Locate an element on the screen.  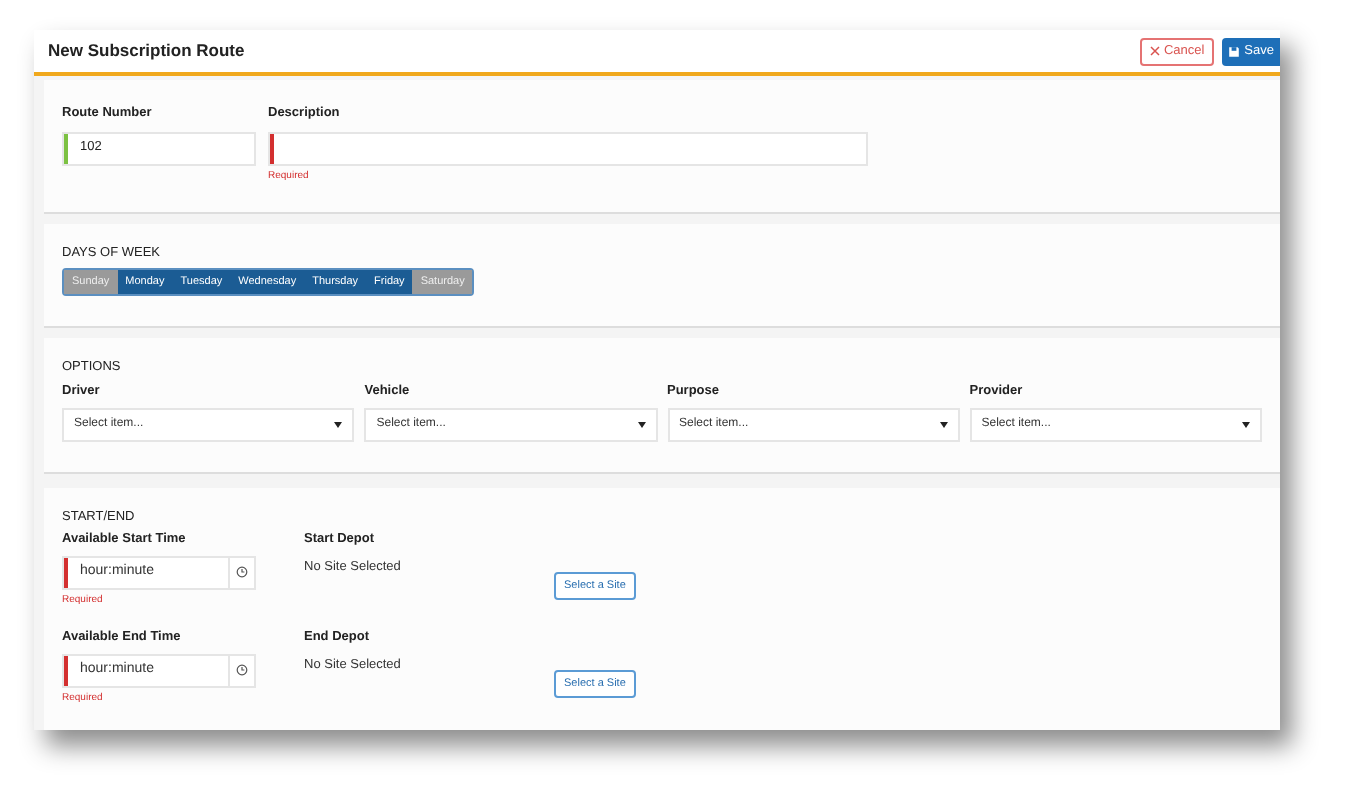
window-title: New Subscription Route is located at coordinates (146, 51).